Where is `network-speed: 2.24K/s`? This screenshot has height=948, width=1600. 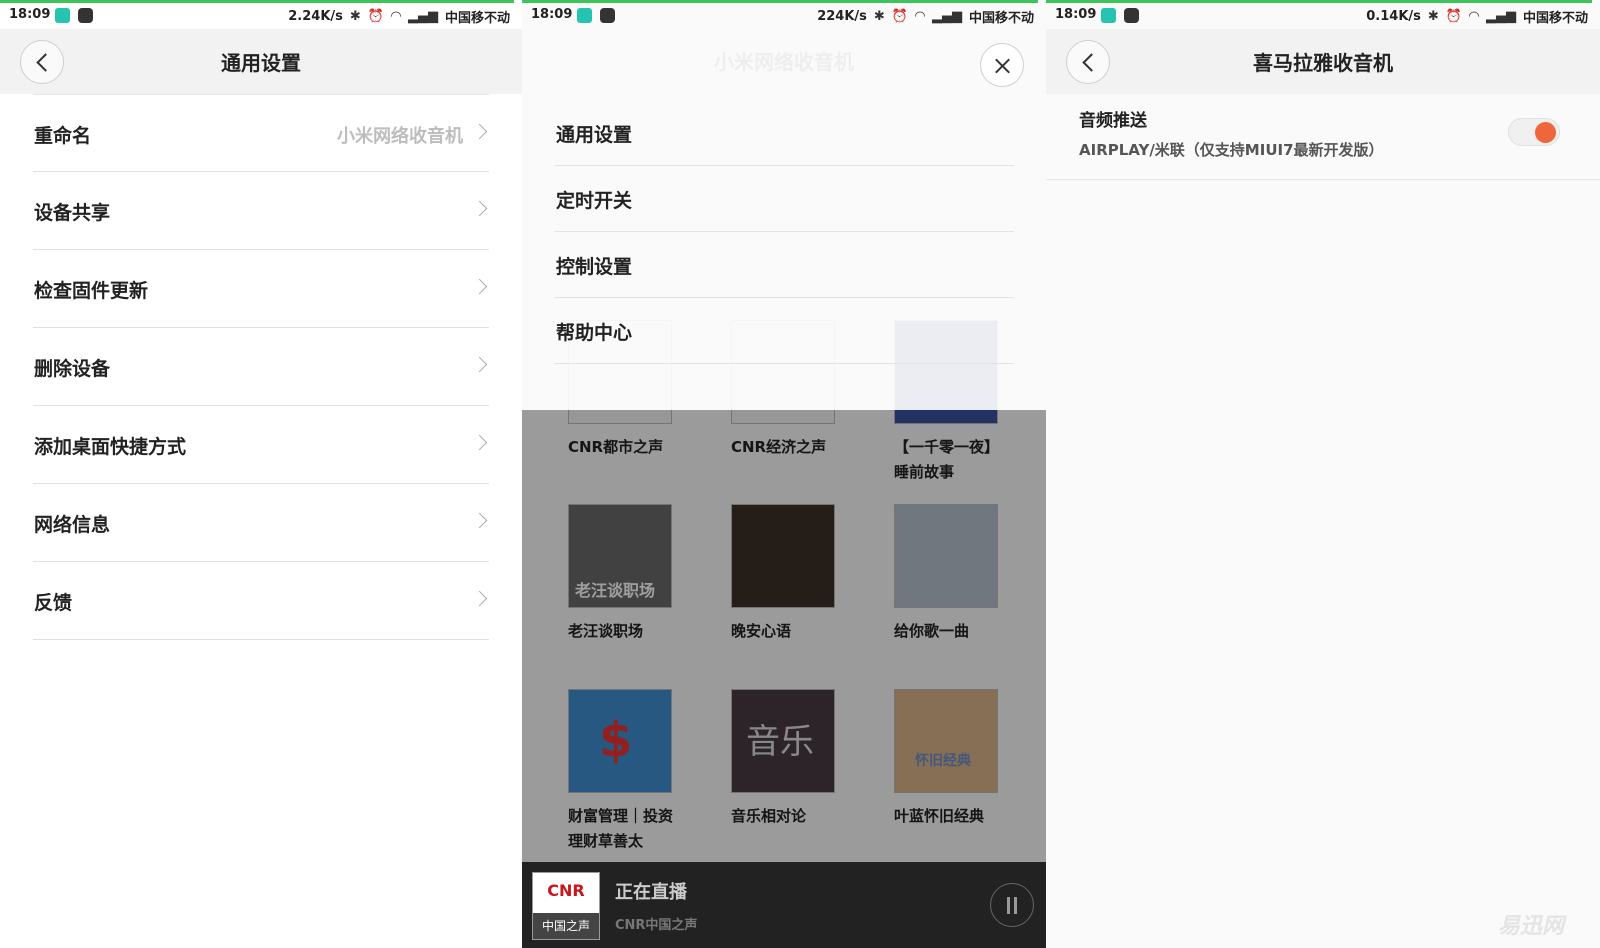
network-speed: 2.24K/s is located at coordinates (315, 16).